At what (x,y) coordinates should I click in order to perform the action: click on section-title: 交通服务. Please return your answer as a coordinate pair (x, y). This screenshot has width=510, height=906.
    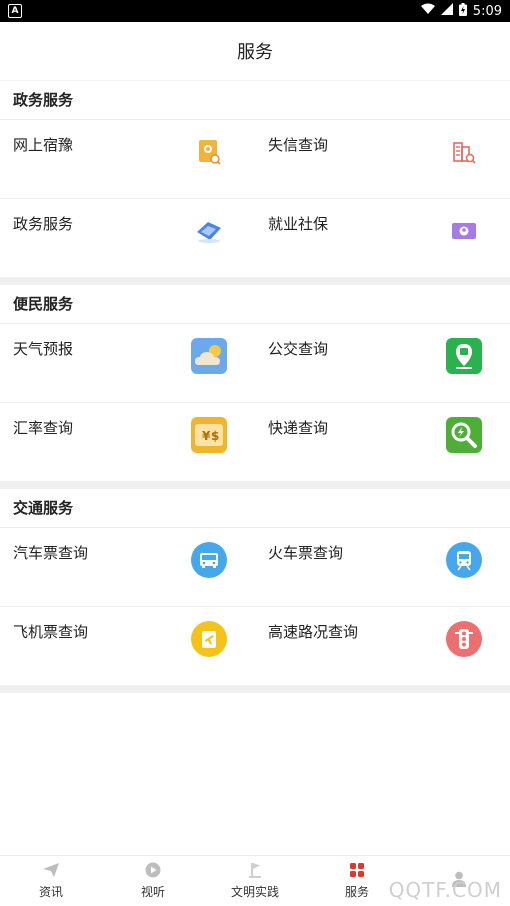
    Looking at the image, I should click on (255, 508).